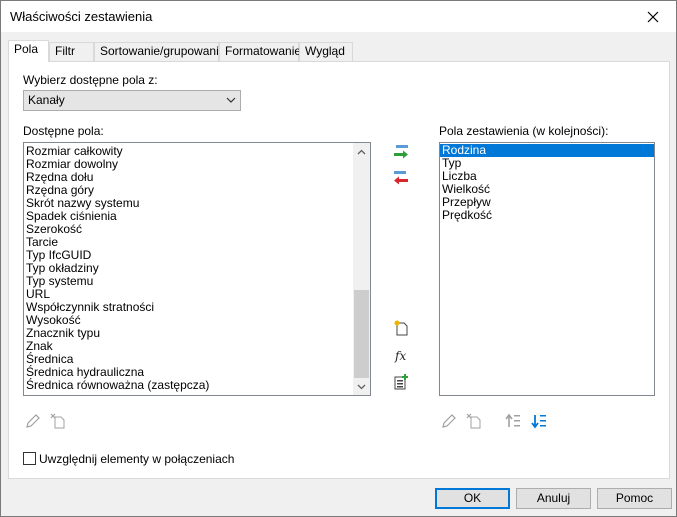 The image size is (677, 517). What do you see at coordinates (81, 16) in the screenshot?
I see `dialog-title: Właściwości zestawienia` at bounding box center [81, 16].